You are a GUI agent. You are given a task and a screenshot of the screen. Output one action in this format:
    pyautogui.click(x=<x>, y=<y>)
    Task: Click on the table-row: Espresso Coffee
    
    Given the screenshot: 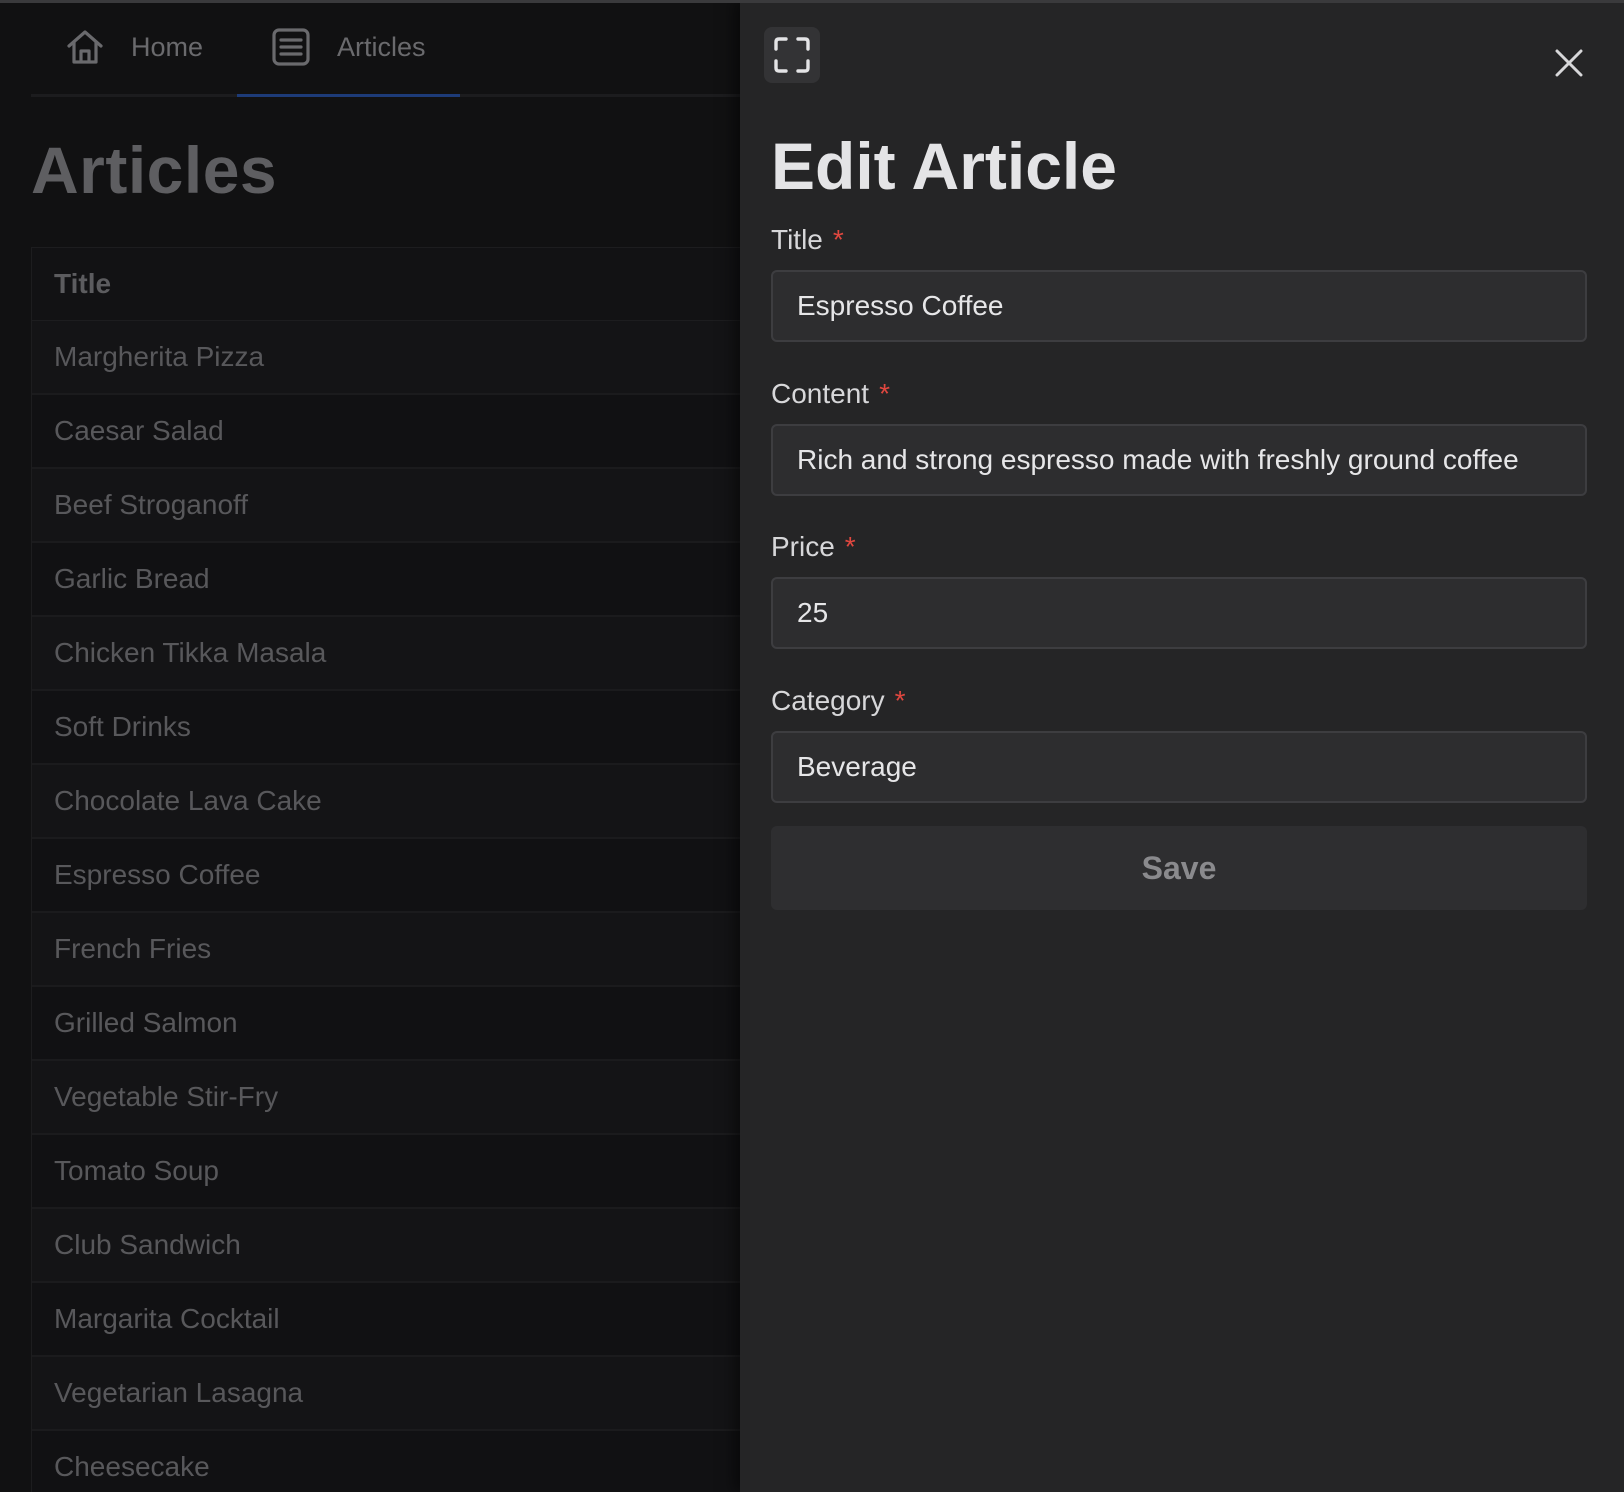 What is the action you would take?
    pyautogui.click(x=386, y=876)
    